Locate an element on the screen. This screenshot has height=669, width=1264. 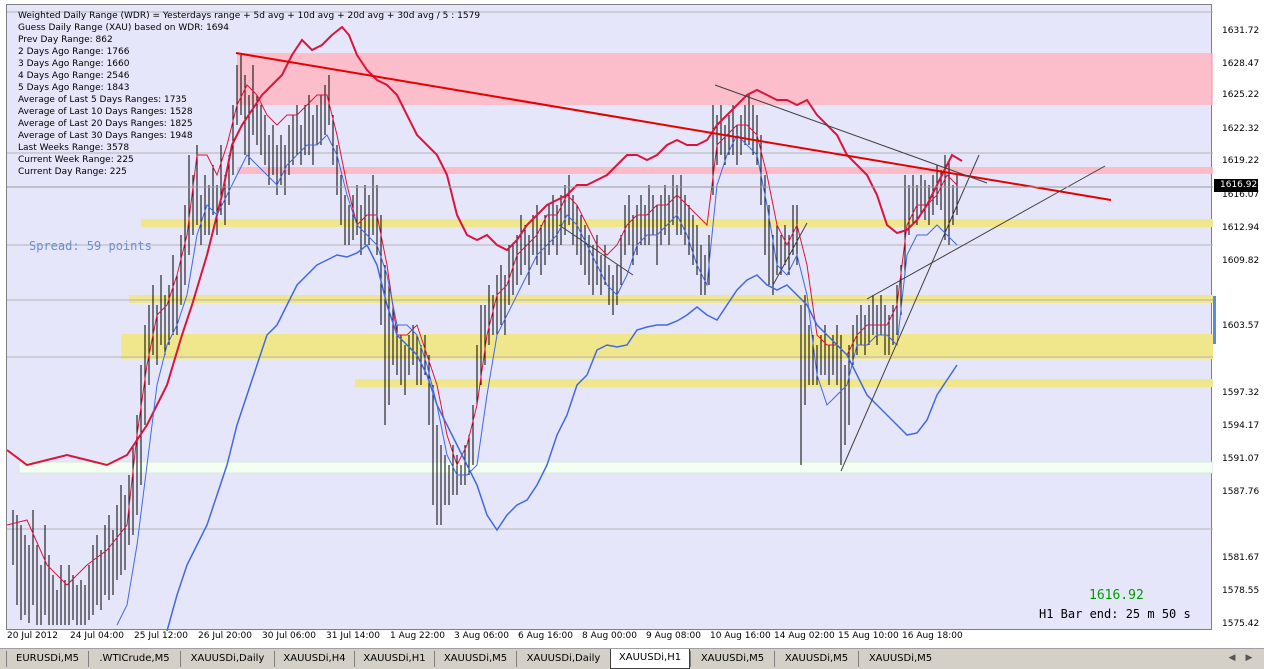
tab-xauusdi-m5-3: XAUUSDi,M5 is located at coordinates (816, 659).